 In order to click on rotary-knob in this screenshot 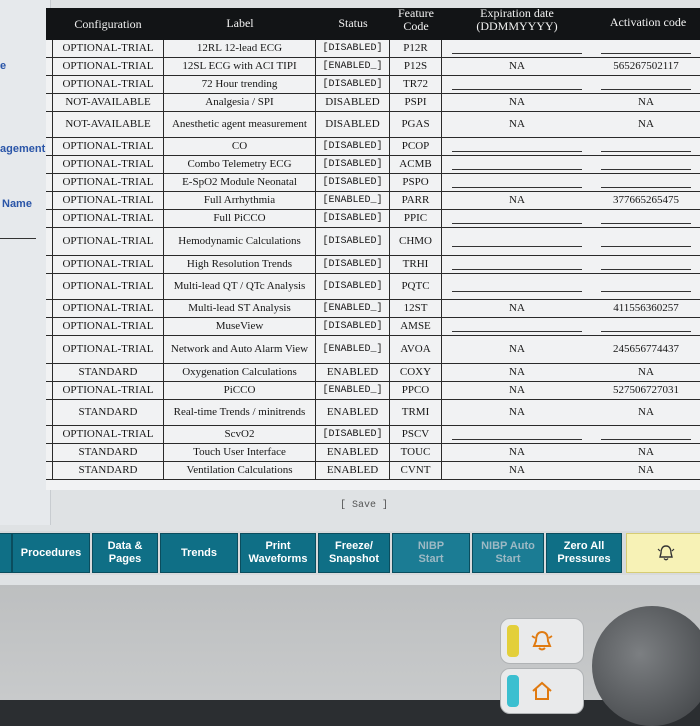, I will do `click(646, 666)`.